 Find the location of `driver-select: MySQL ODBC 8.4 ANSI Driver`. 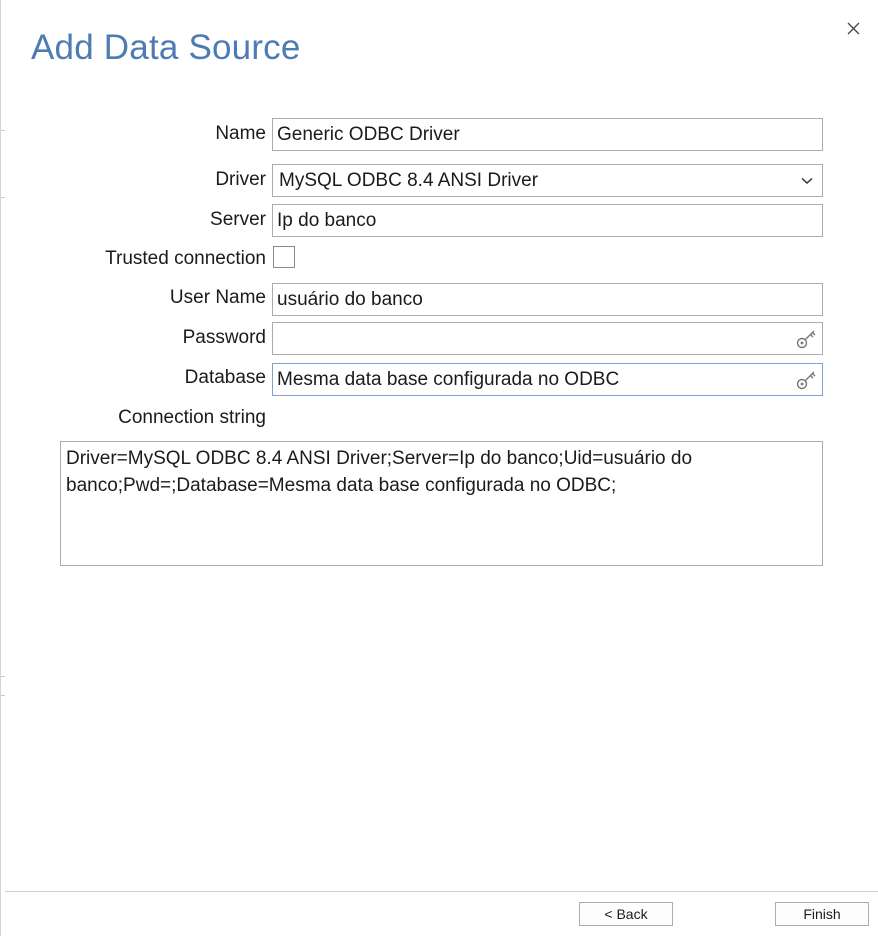

driver-select: MySQL ODBC 8.4 ANSI Driver is located at coordinates (547, 180).